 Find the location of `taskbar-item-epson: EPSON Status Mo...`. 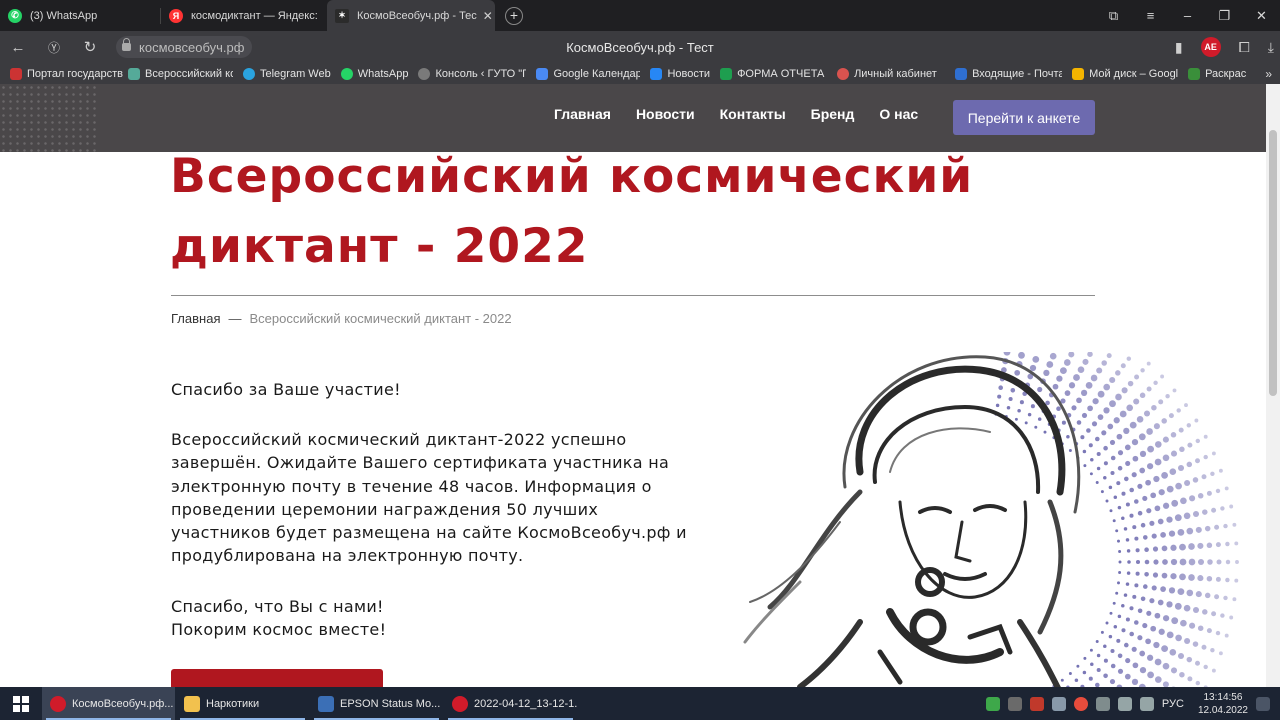

taskbar-item-epson: EPSON Status Mo... is located at coordinates (376, 703).